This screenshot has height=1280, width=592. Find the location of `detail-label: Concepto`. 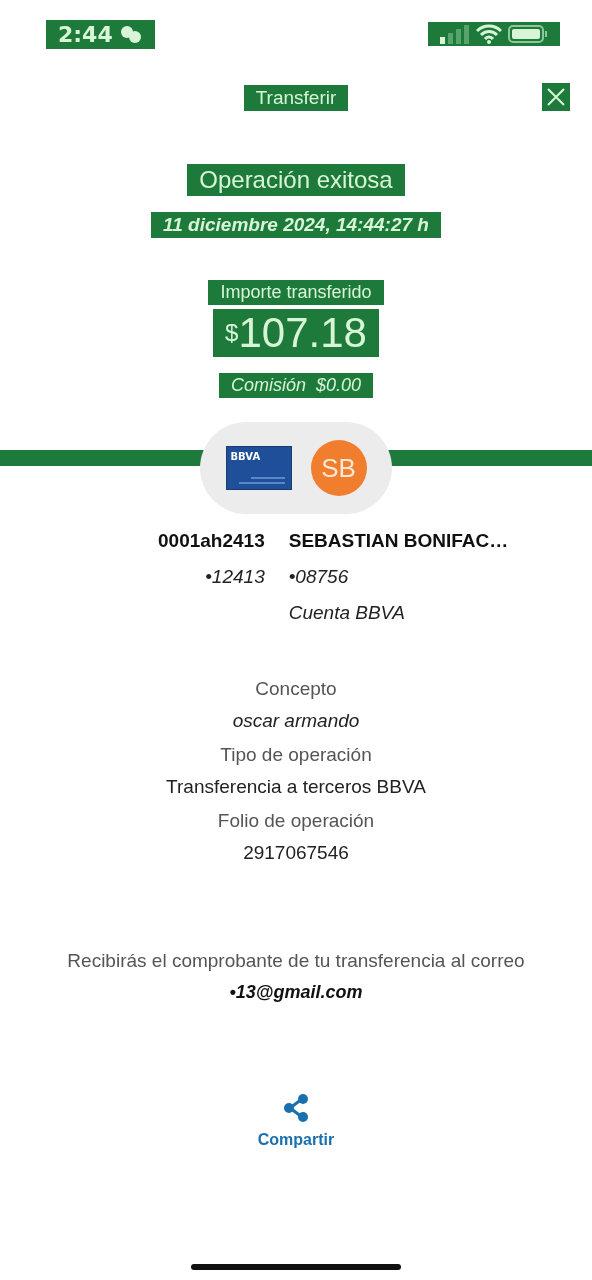

detail-label: Concepto is located at coordinates (296, 689).